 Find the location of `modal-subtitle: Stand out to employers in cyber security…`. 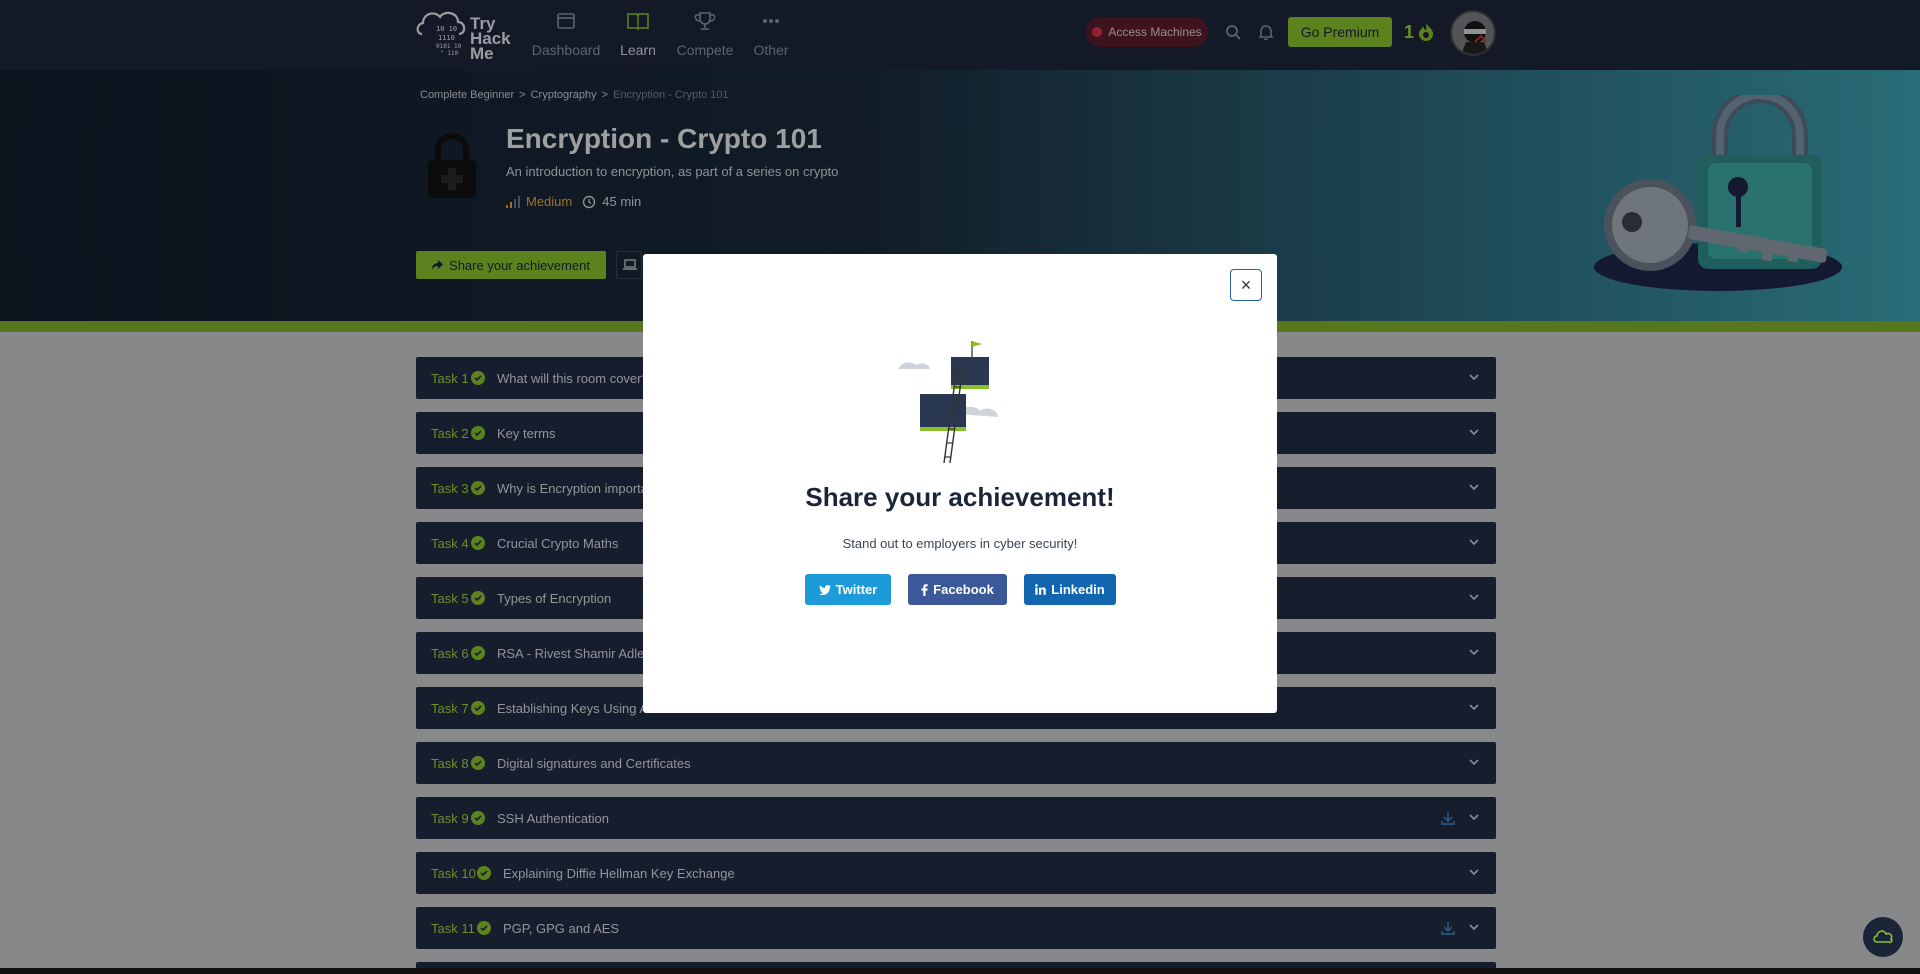

modal-subtitle: Stand out to employers in cyber security… is located at coordinates (960, 543).